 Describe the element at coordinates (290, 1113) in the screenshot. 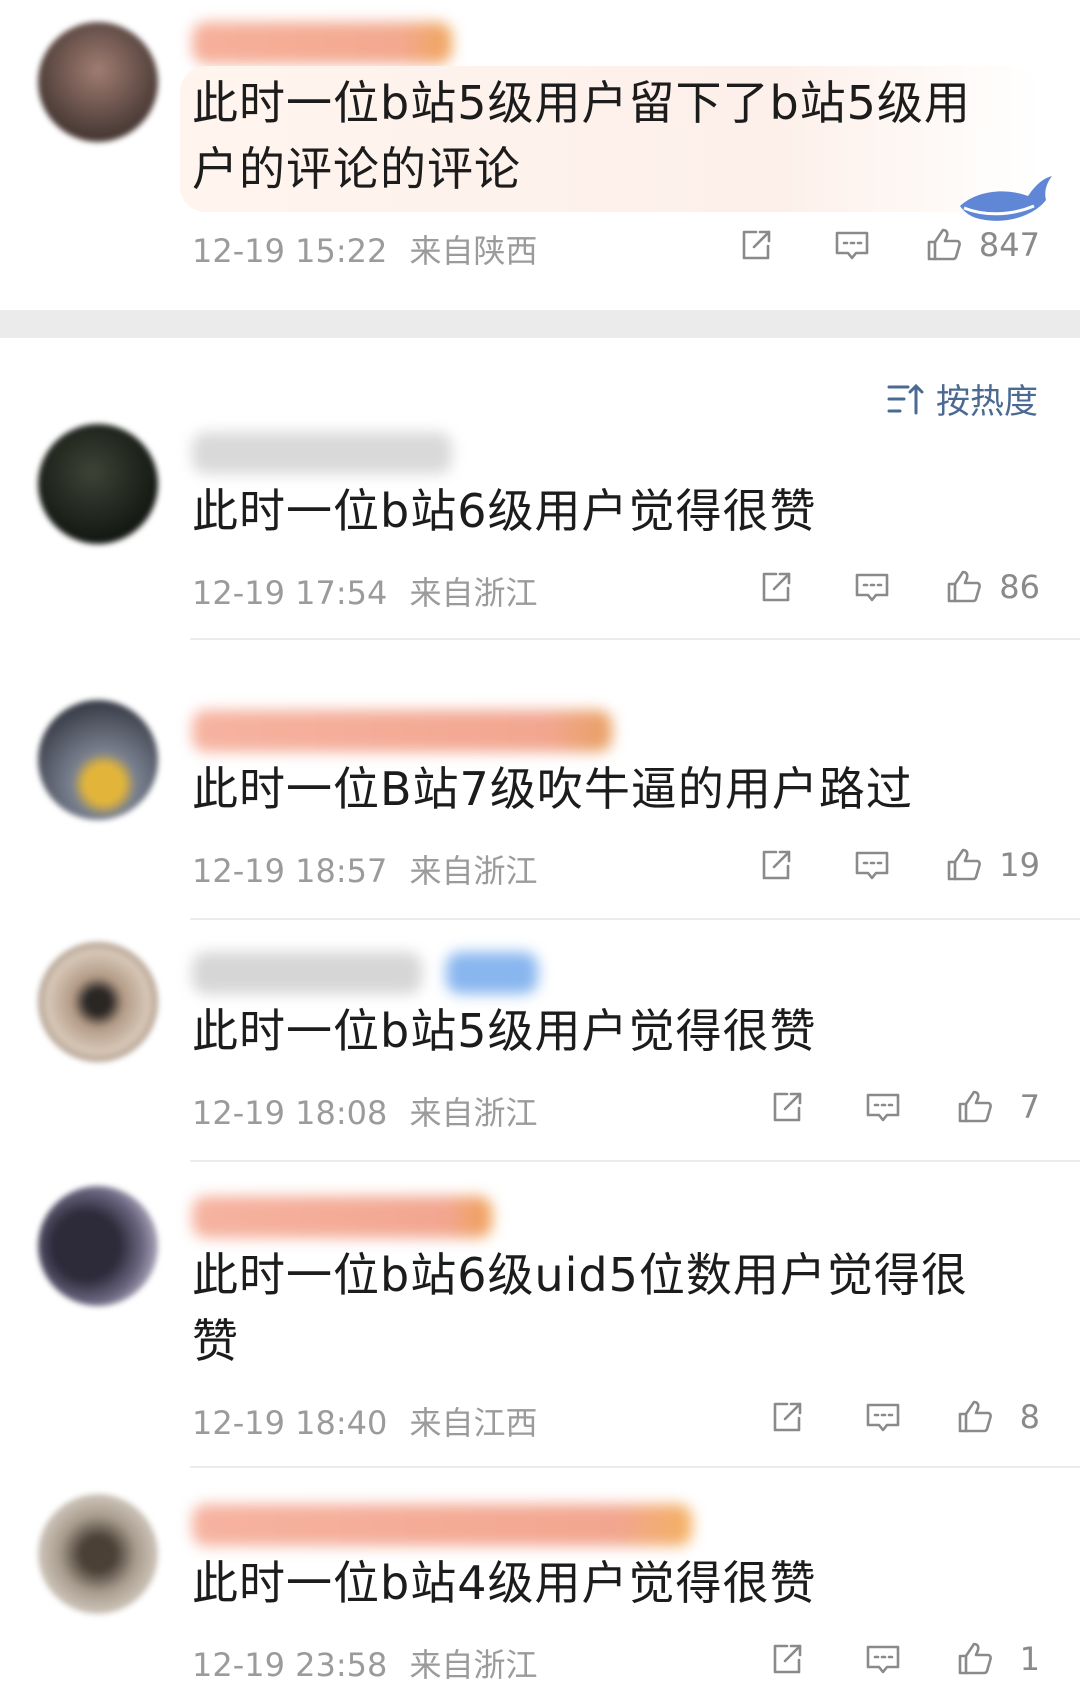

I see `comment-date: 12-19 18:08` at that location.